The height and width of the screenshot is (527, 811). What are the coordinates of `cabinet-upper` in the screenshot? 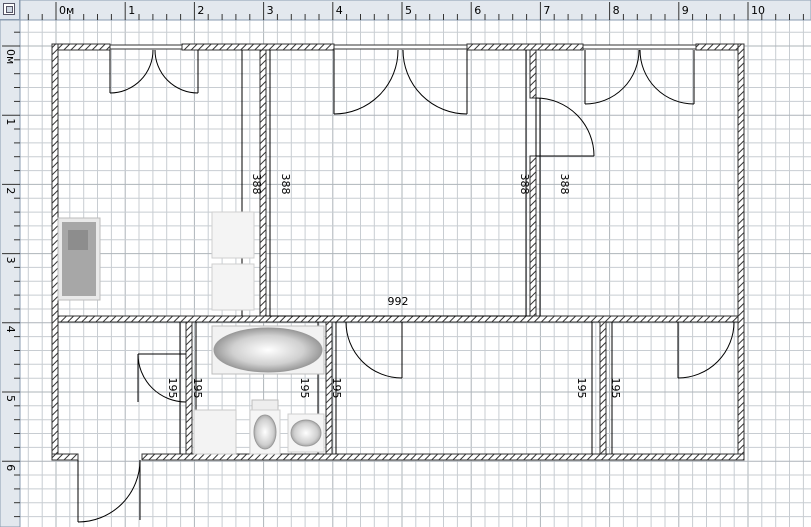 It's located at (233, 235).